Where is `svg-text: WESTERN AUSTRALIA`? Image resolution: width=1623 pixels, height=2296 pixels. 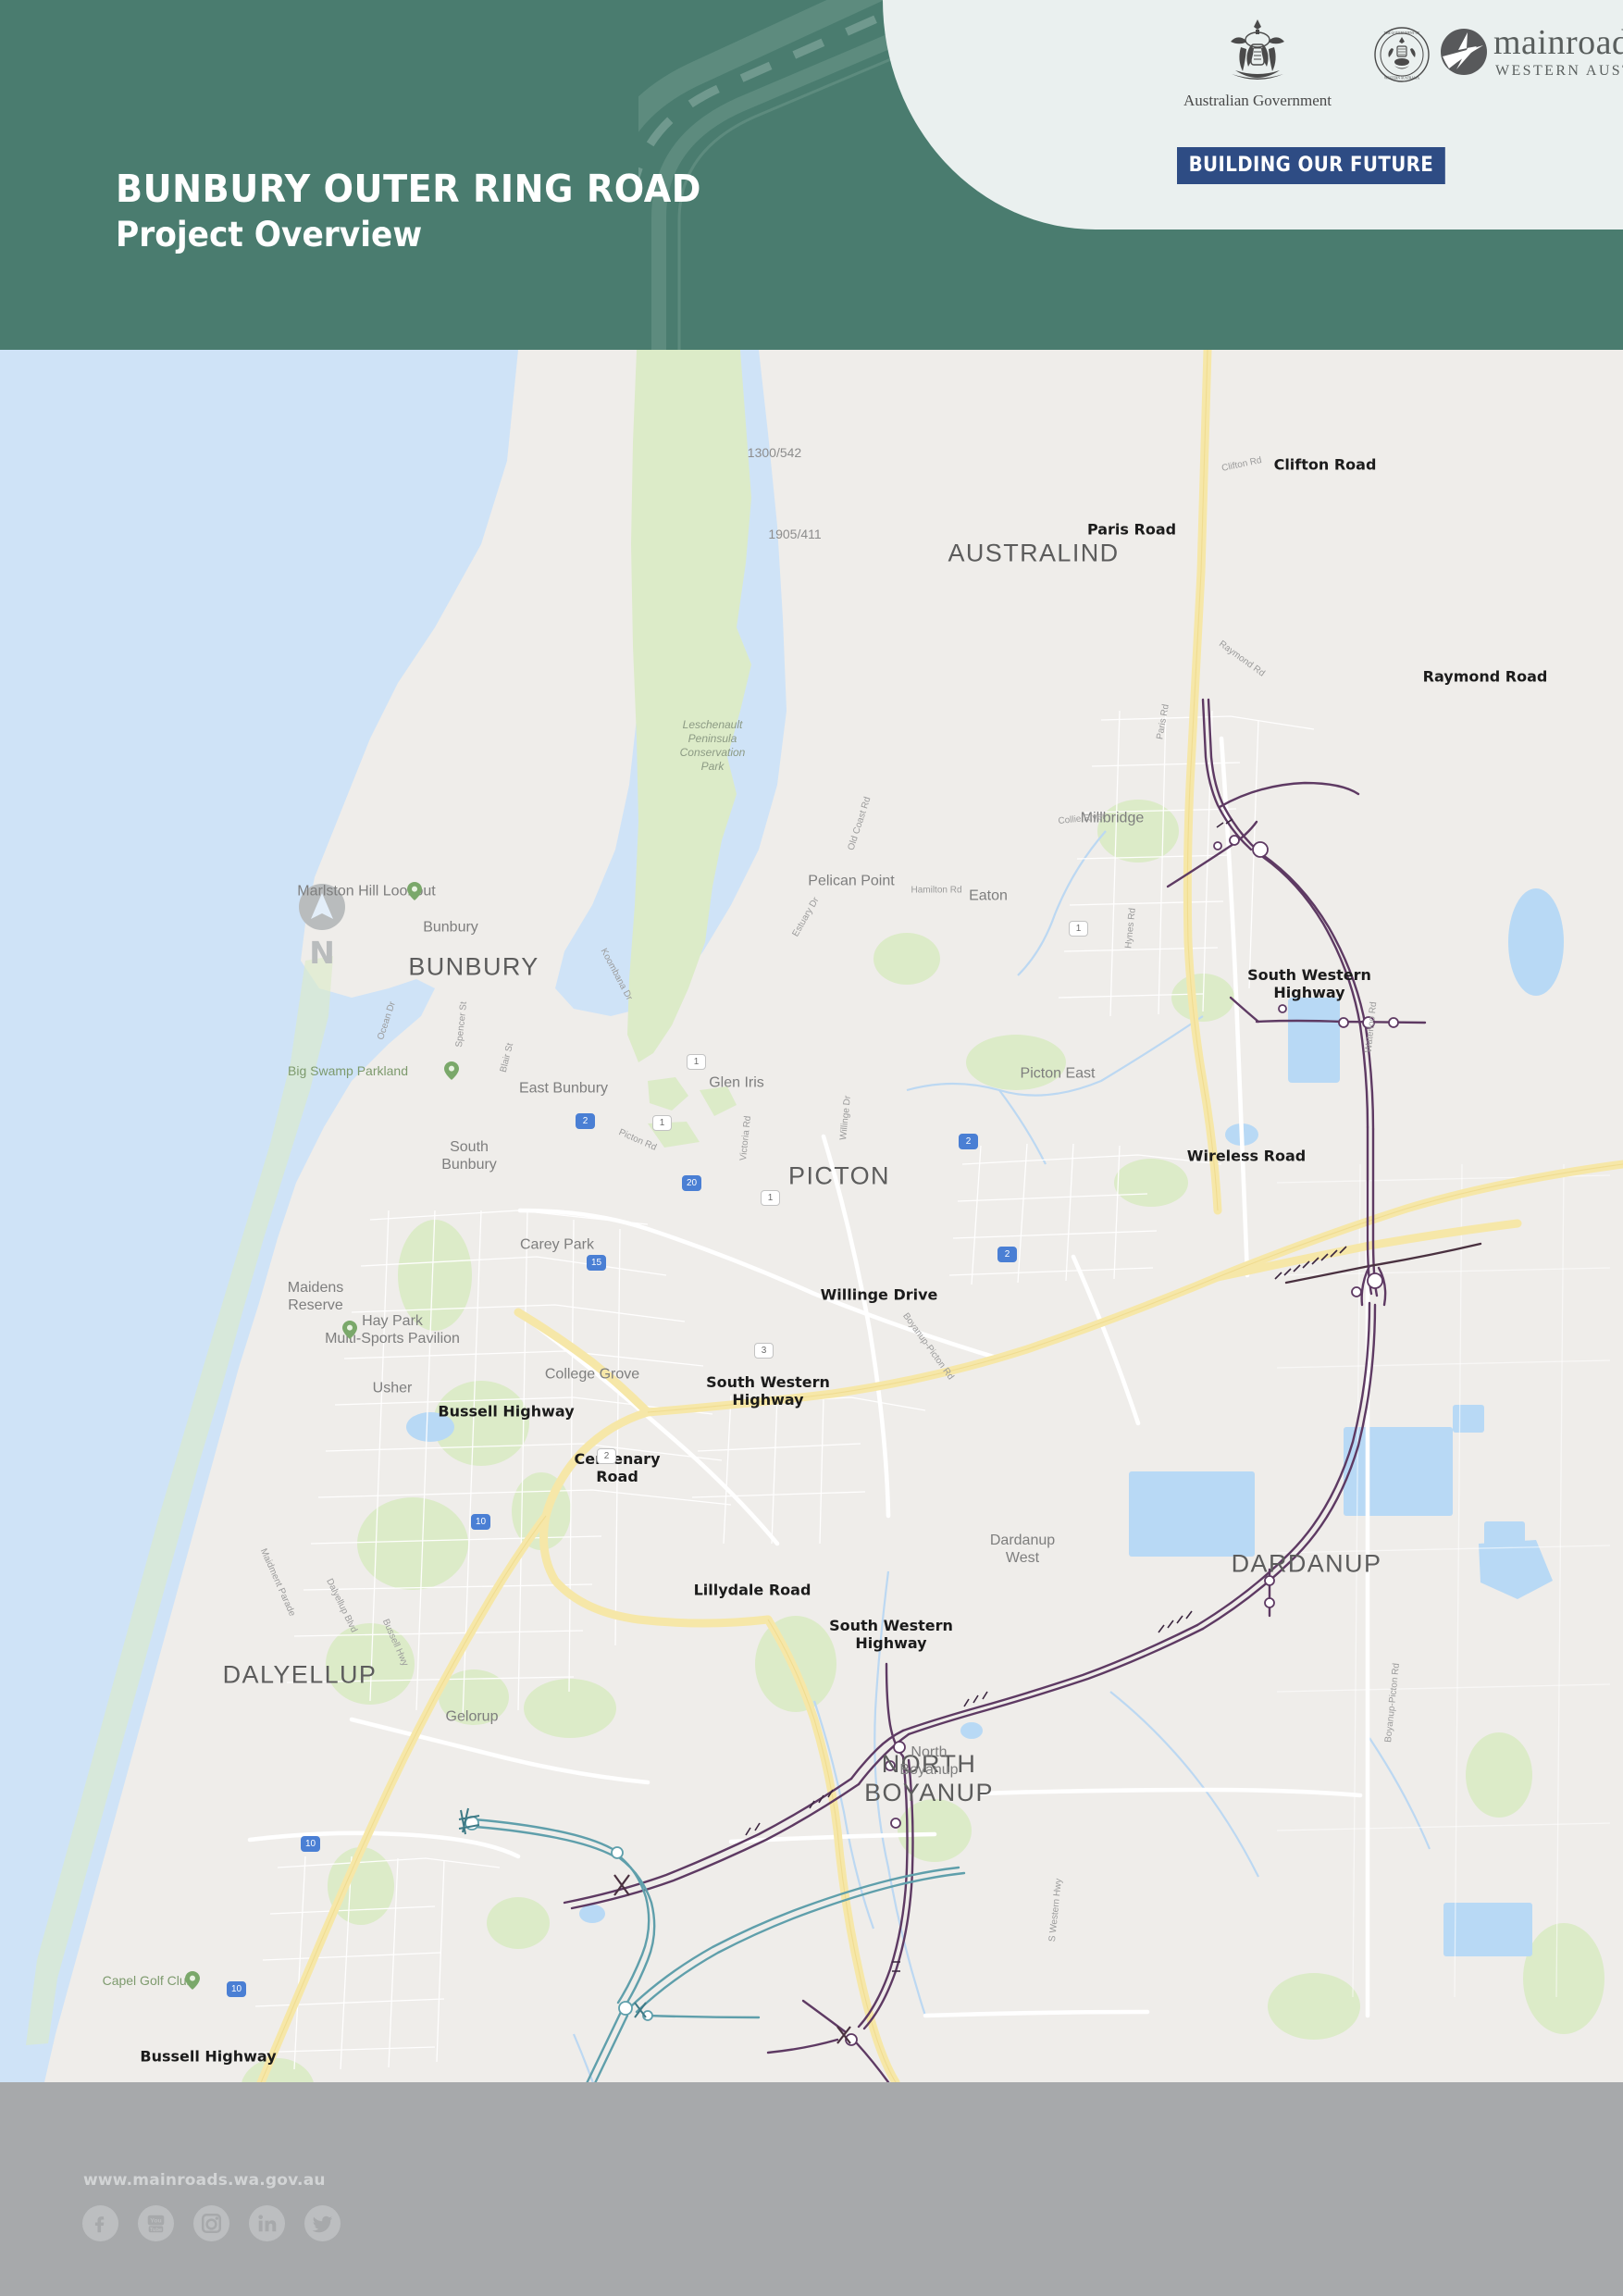 svg-text: WESTERN AUSTRALIA is located at coordinates (1401, 79).